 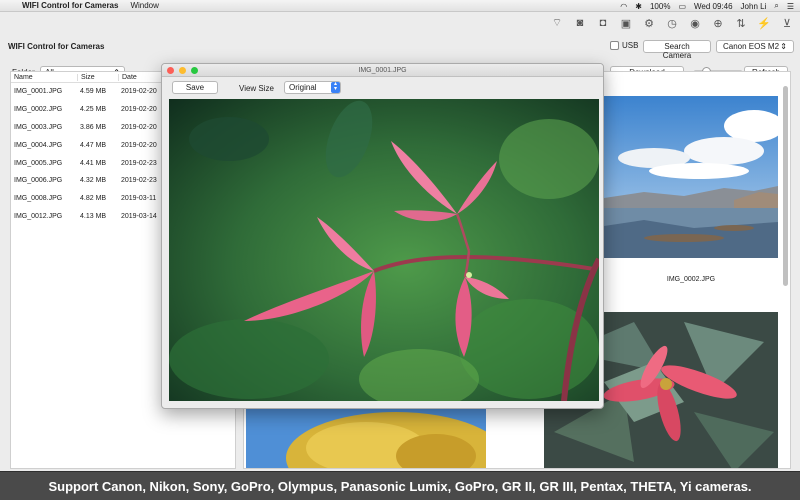 I want to click on viewer-title: IMG_0001.JPG, so click(x=382, y=70).